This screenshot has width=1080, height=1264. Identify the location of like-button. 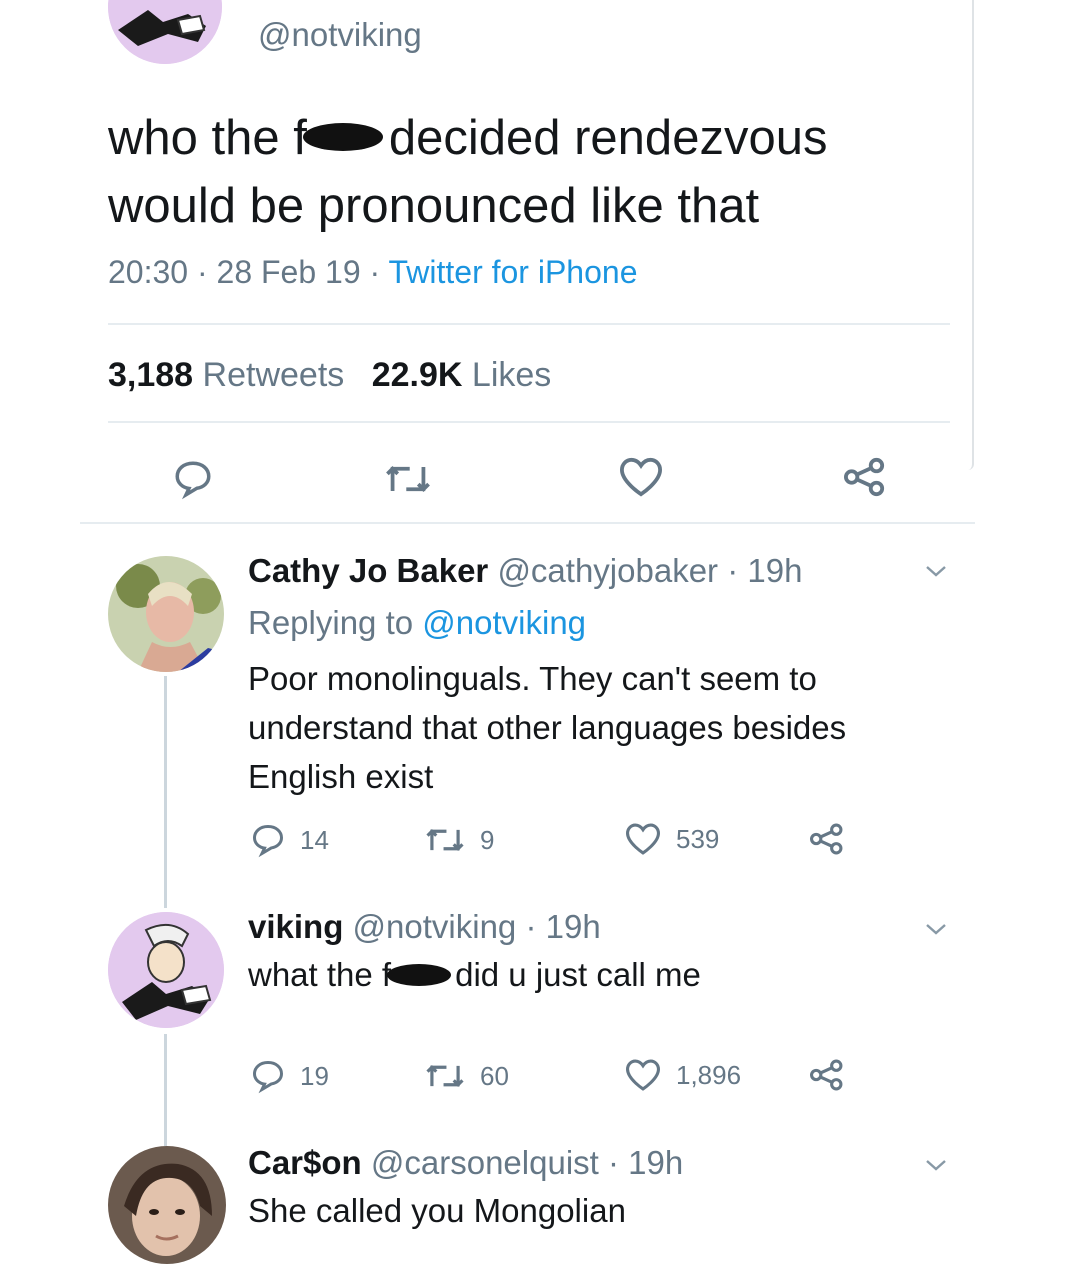
(641, 477).